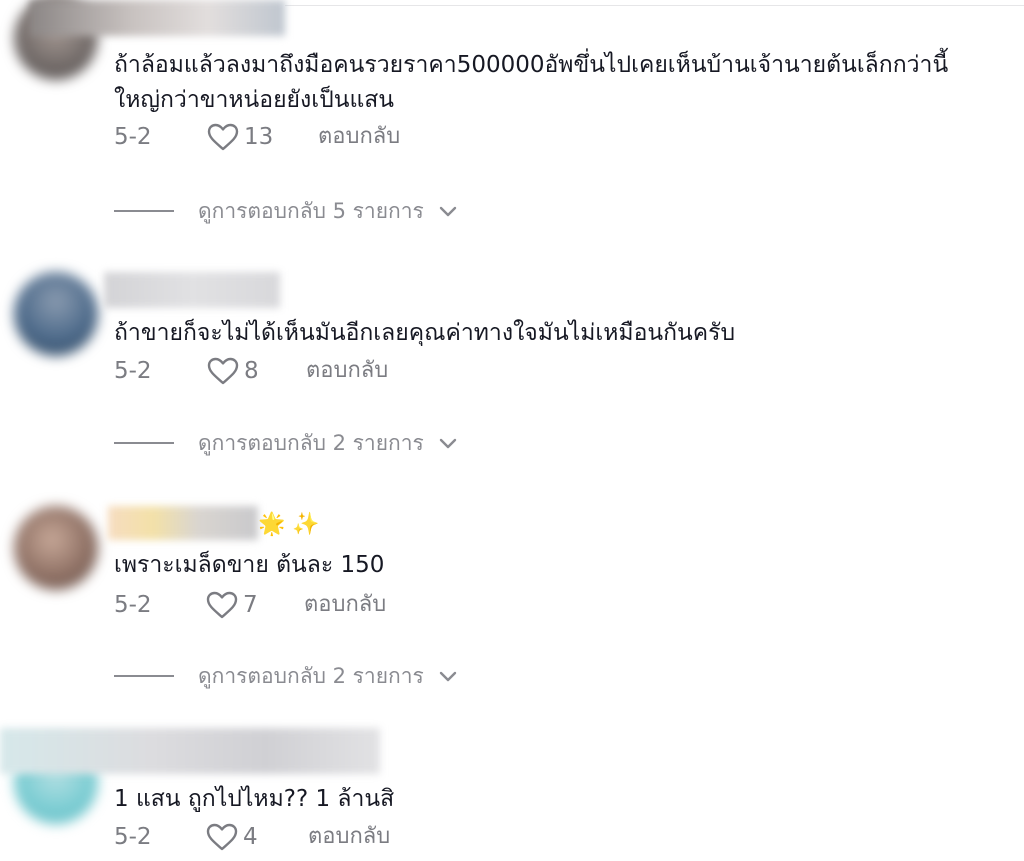 This screenshot has height=861, width=1024. Describe the element at coordinates (240, 137) in the screenshot. I see `like-button: 13` at that location.